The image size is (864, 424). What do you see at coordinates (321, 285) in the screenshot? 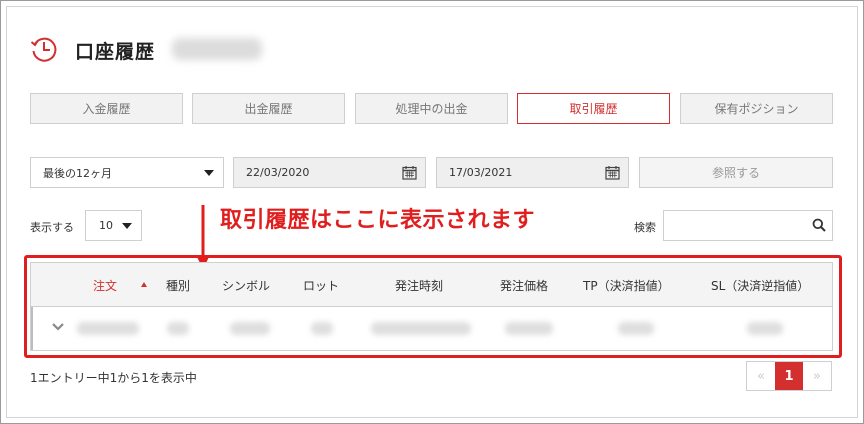
I see `column-header-lot: ロット` at bounding box center [321, 285].